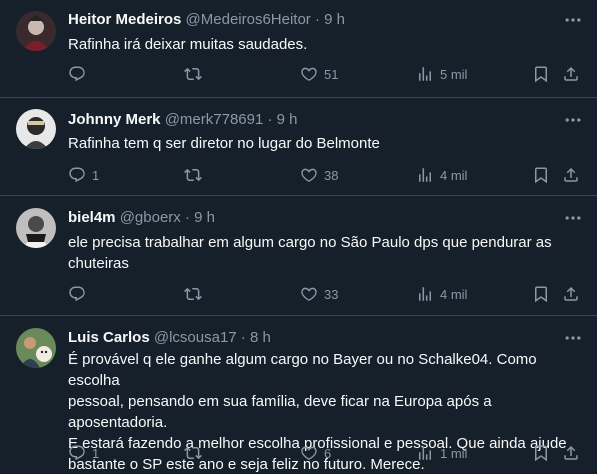 Image resolution: width=597 pixels, height=474 pixels. Describe the element at coordinates (109, 337) in the screenshot. I see `display-name: Luis Carlos` at that location.